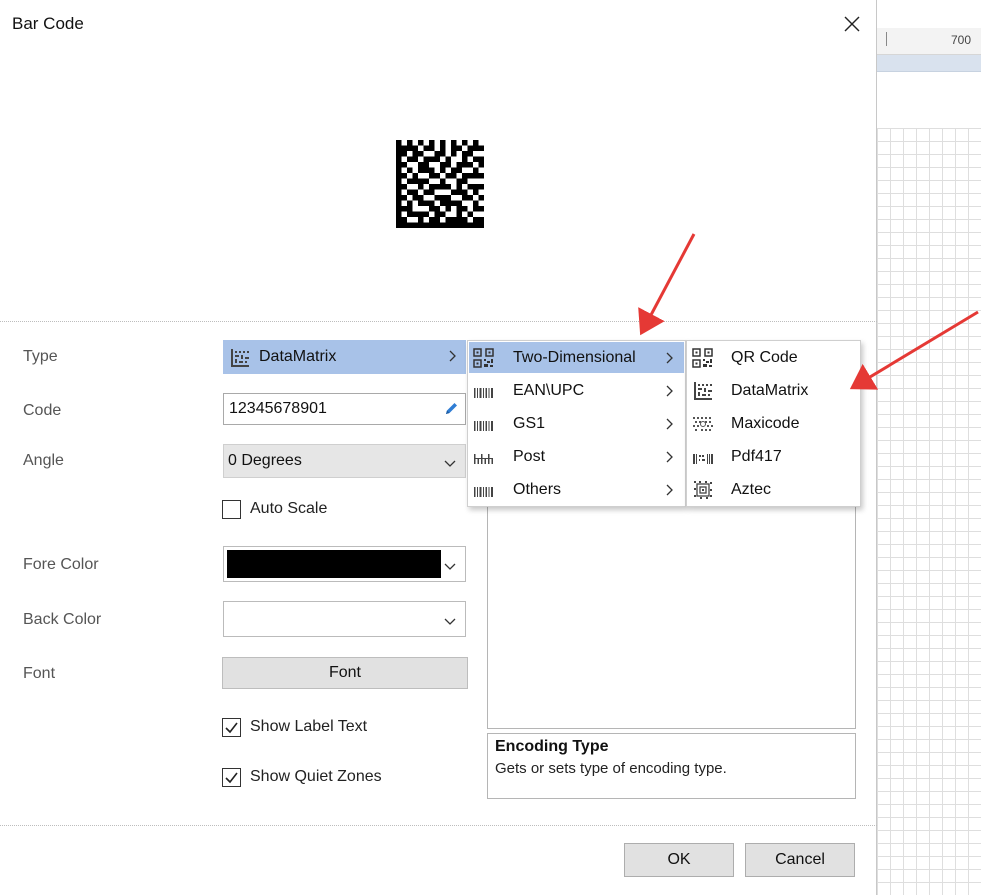  I want to click on code-input: 12345678901, so click(344, 409).